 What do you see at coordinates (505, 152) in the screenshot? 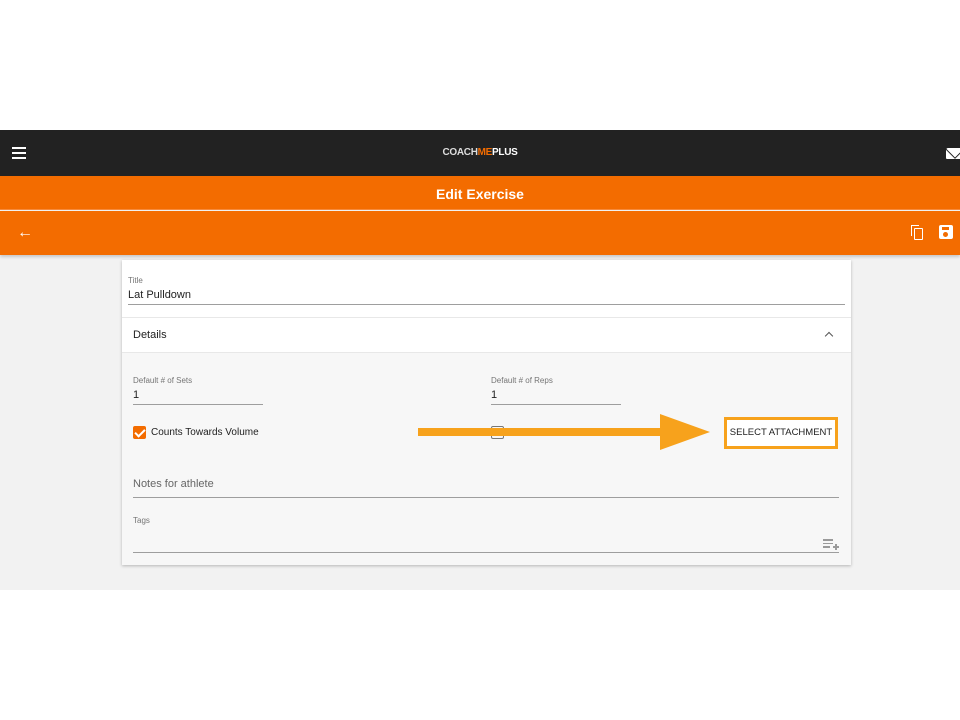
I see `logo-plus: PLUS` at bounding box center [505, 152].